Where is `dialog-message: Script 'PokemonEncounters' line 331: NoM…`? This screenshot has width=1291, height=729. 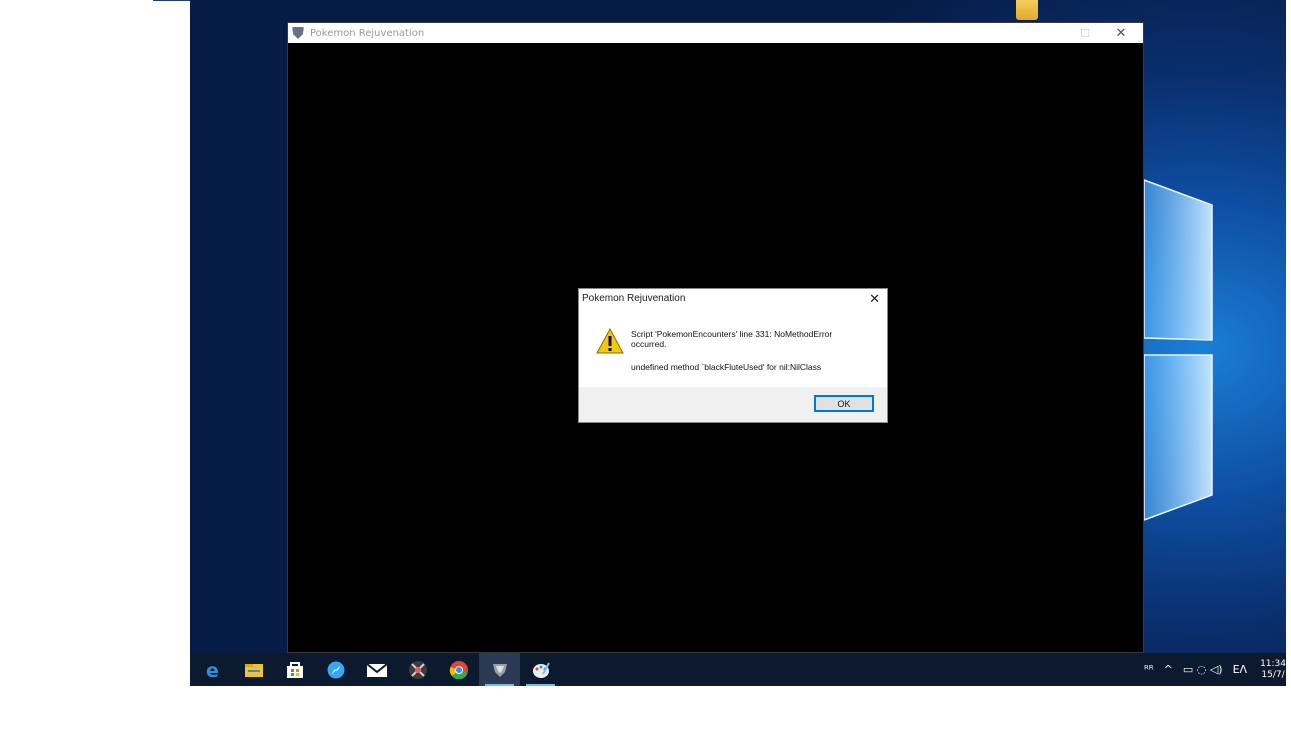
dialog-message: Script 'PokemonEncounters' line 331: NoM… is located at coordinates (753, 339).